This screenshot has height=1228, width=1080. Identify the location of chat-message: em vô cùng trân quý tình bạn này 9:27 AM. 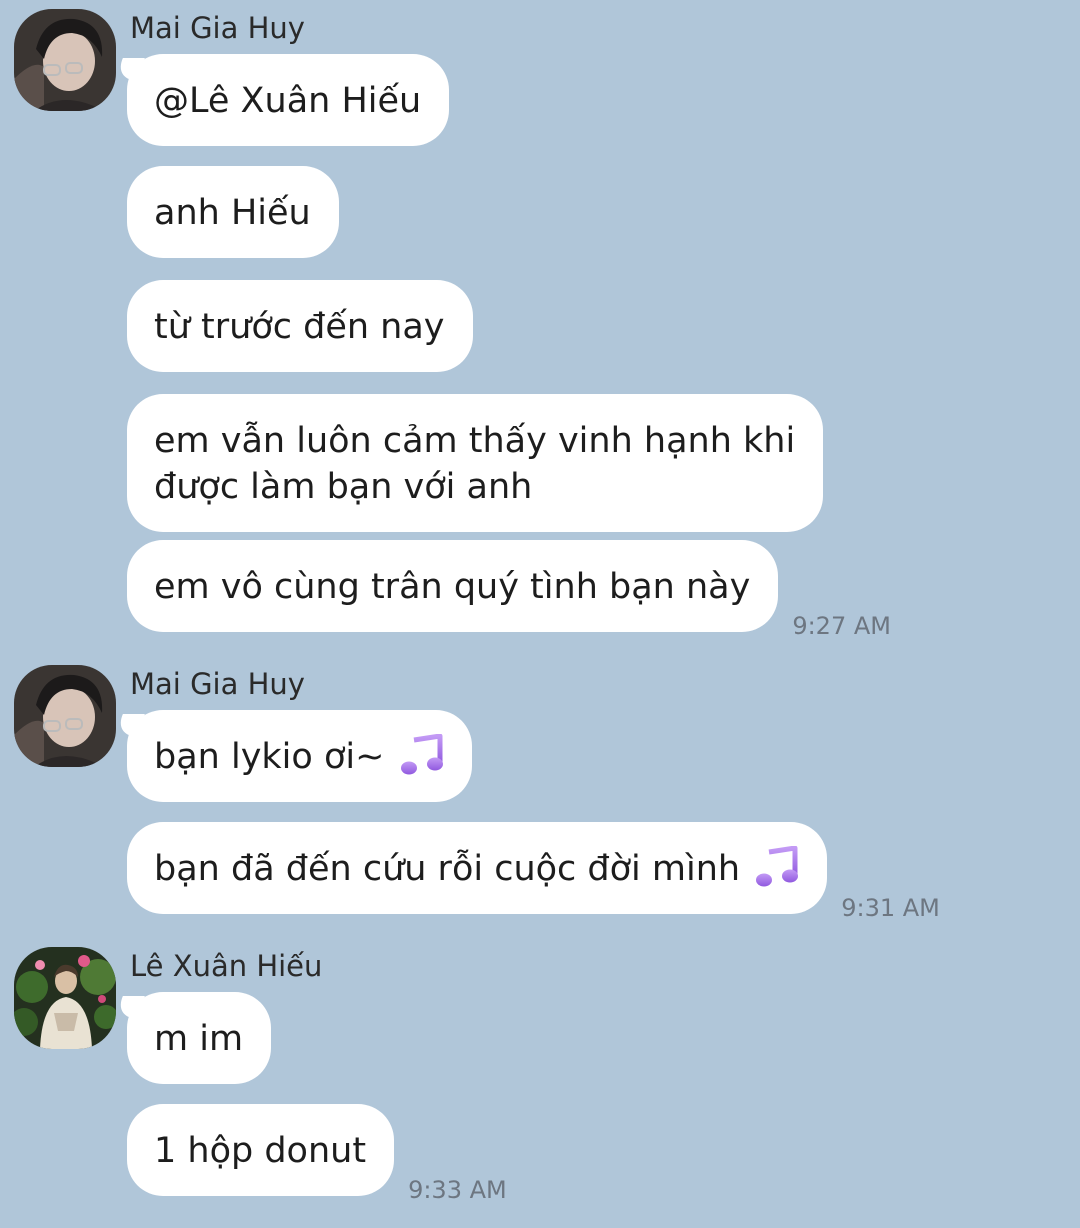
(509, 590).